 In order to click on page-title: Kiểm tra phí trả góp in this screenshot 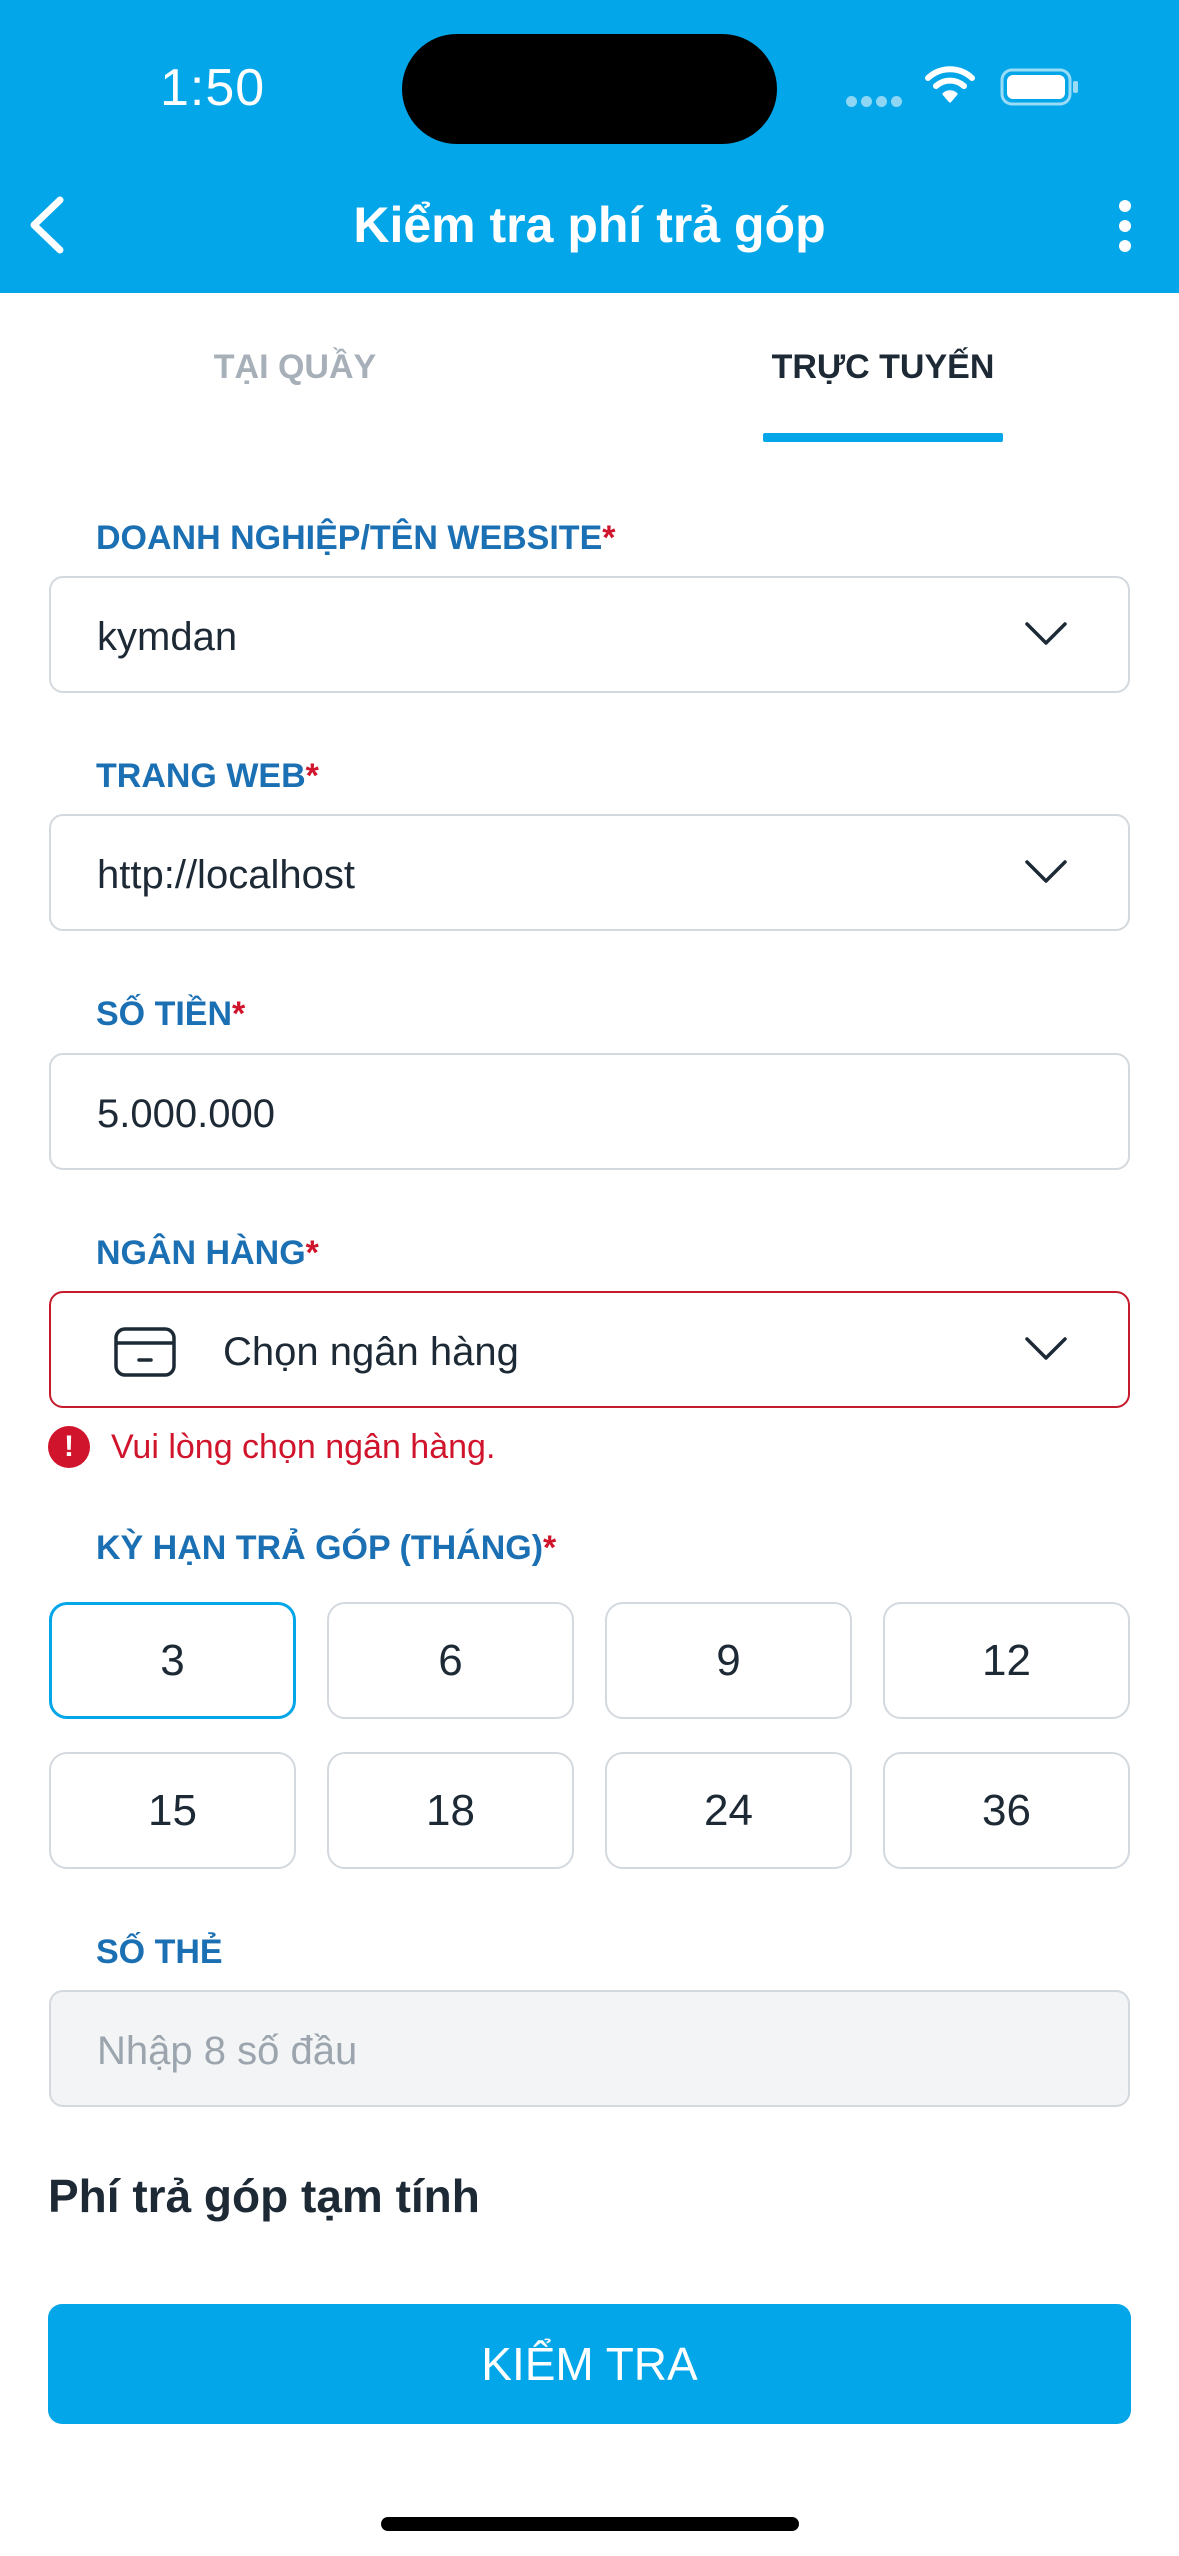, I will do `click(589, 225)`.